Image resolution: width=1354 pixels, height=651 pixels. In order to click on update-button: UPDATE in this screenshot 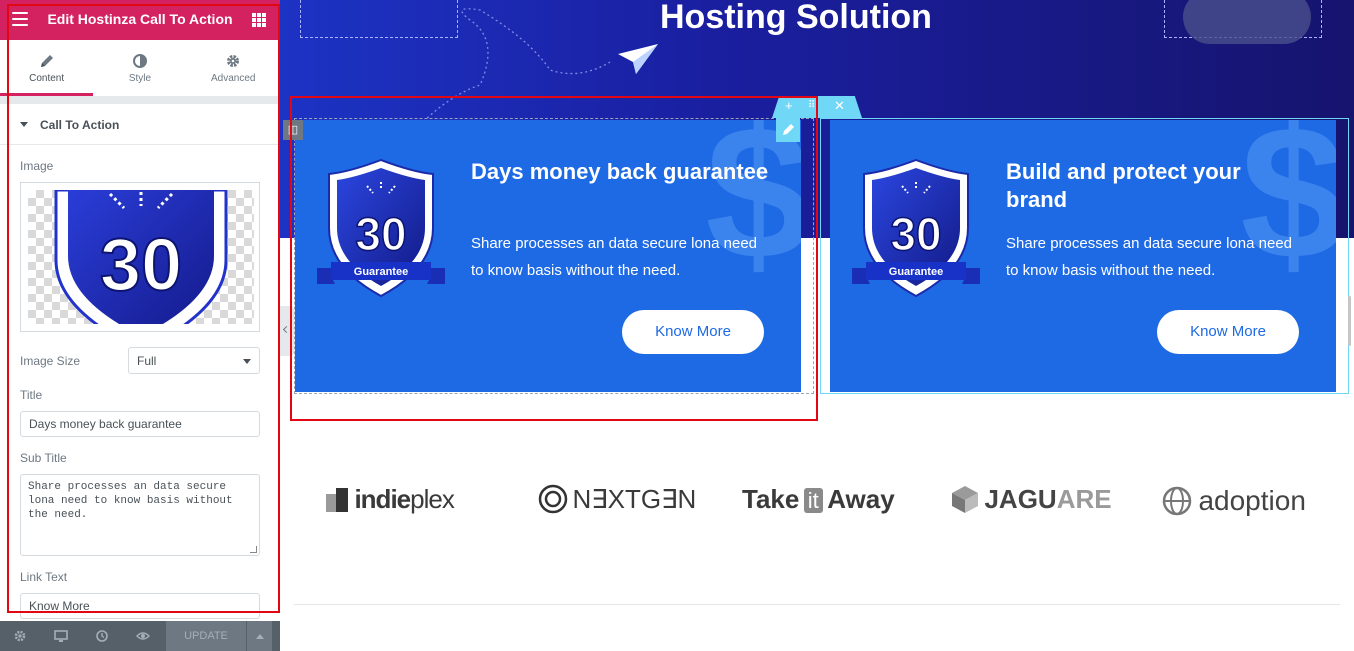, I will do `click(206, 636)`.